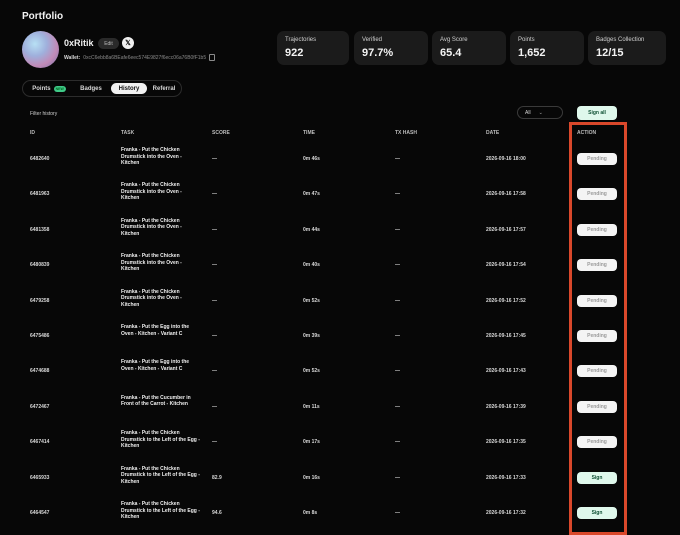  Describe the element at coordinates (301, 40) in the screenshot. I see `stat-label: Trajectories` at that location.